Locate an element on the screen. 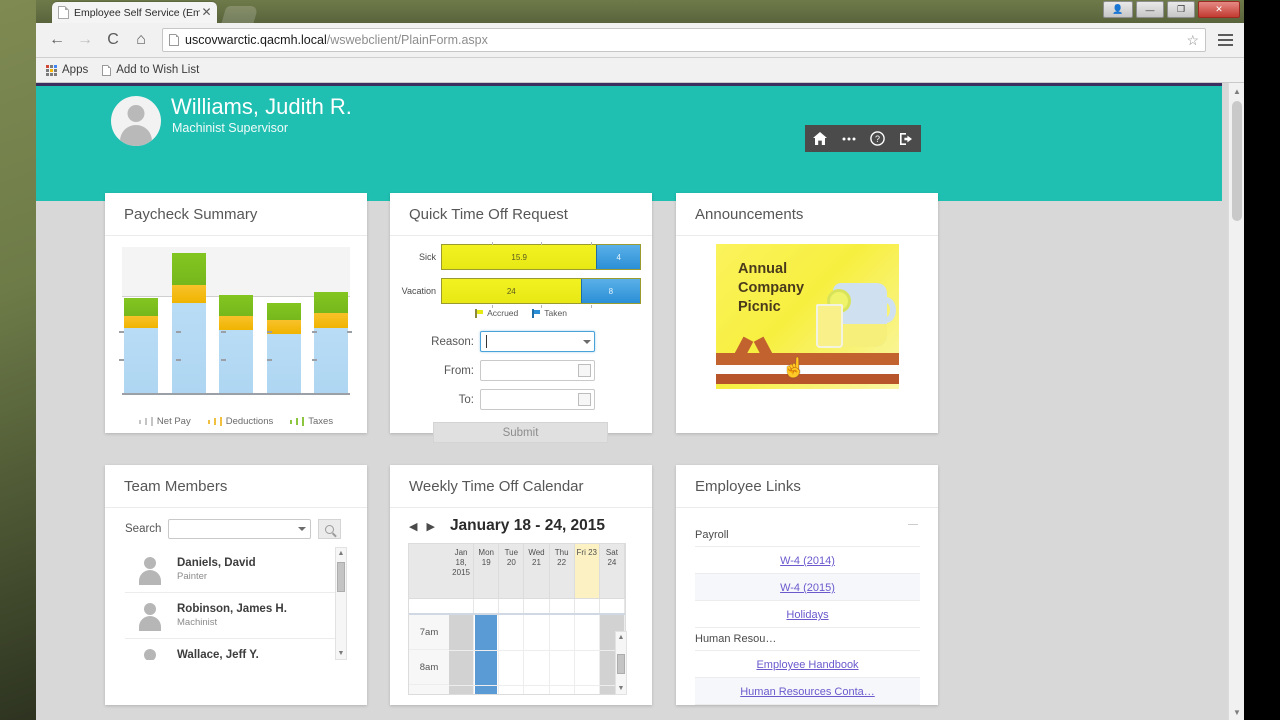  apps-grid-icon is located at coordinates (51, 70).